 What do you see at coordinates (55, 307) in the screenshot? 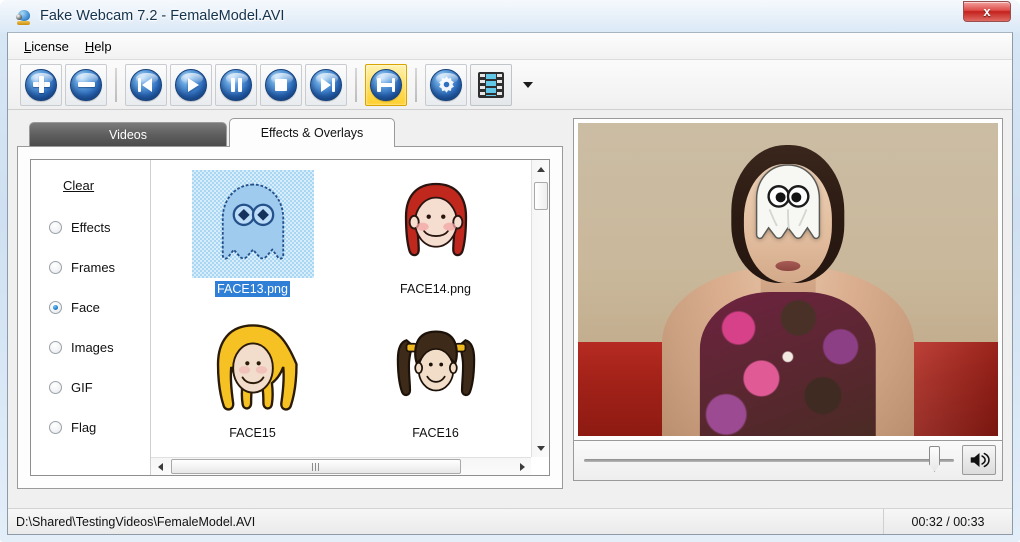
I see `radio-icon-selected` at bounding box center [55, 307].